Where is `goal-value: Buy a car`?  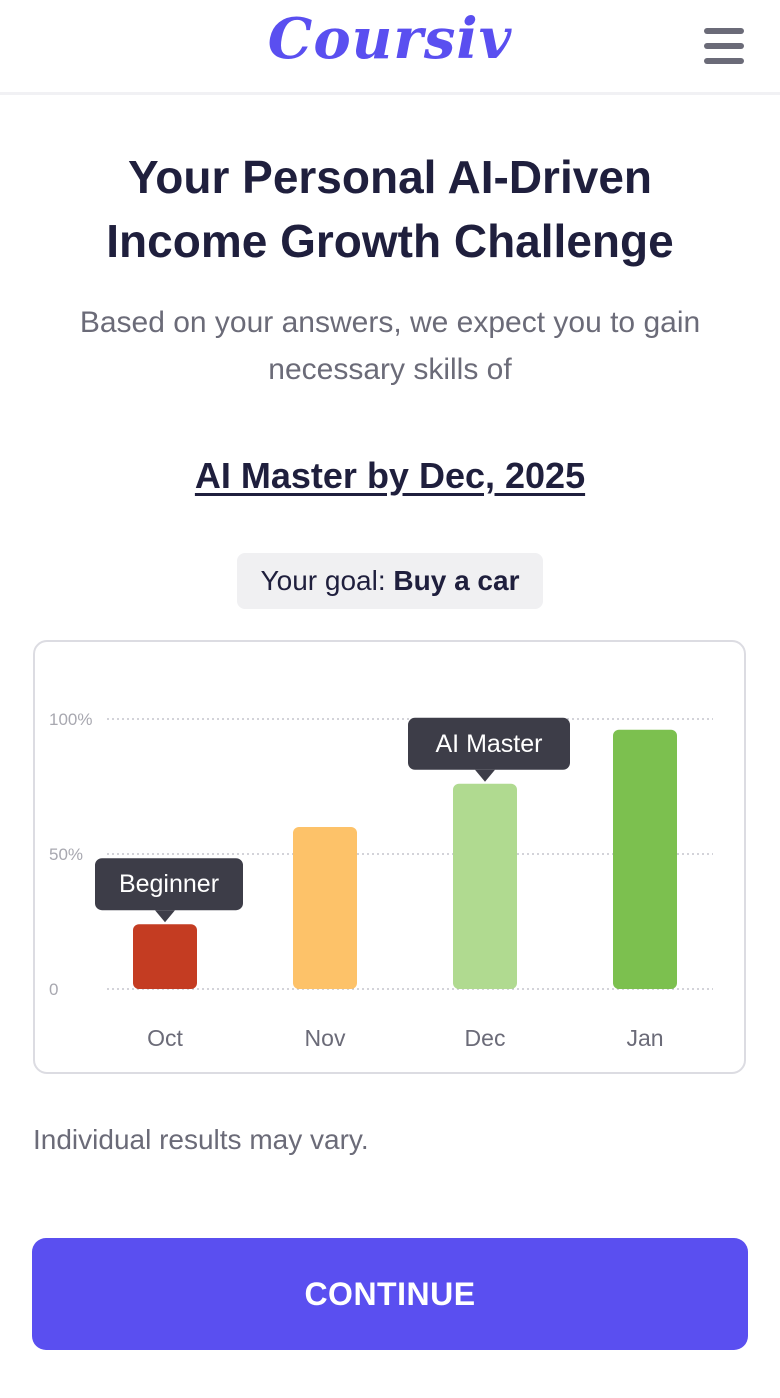 goal-value: Buy a car is located at coordinates (456, 580).